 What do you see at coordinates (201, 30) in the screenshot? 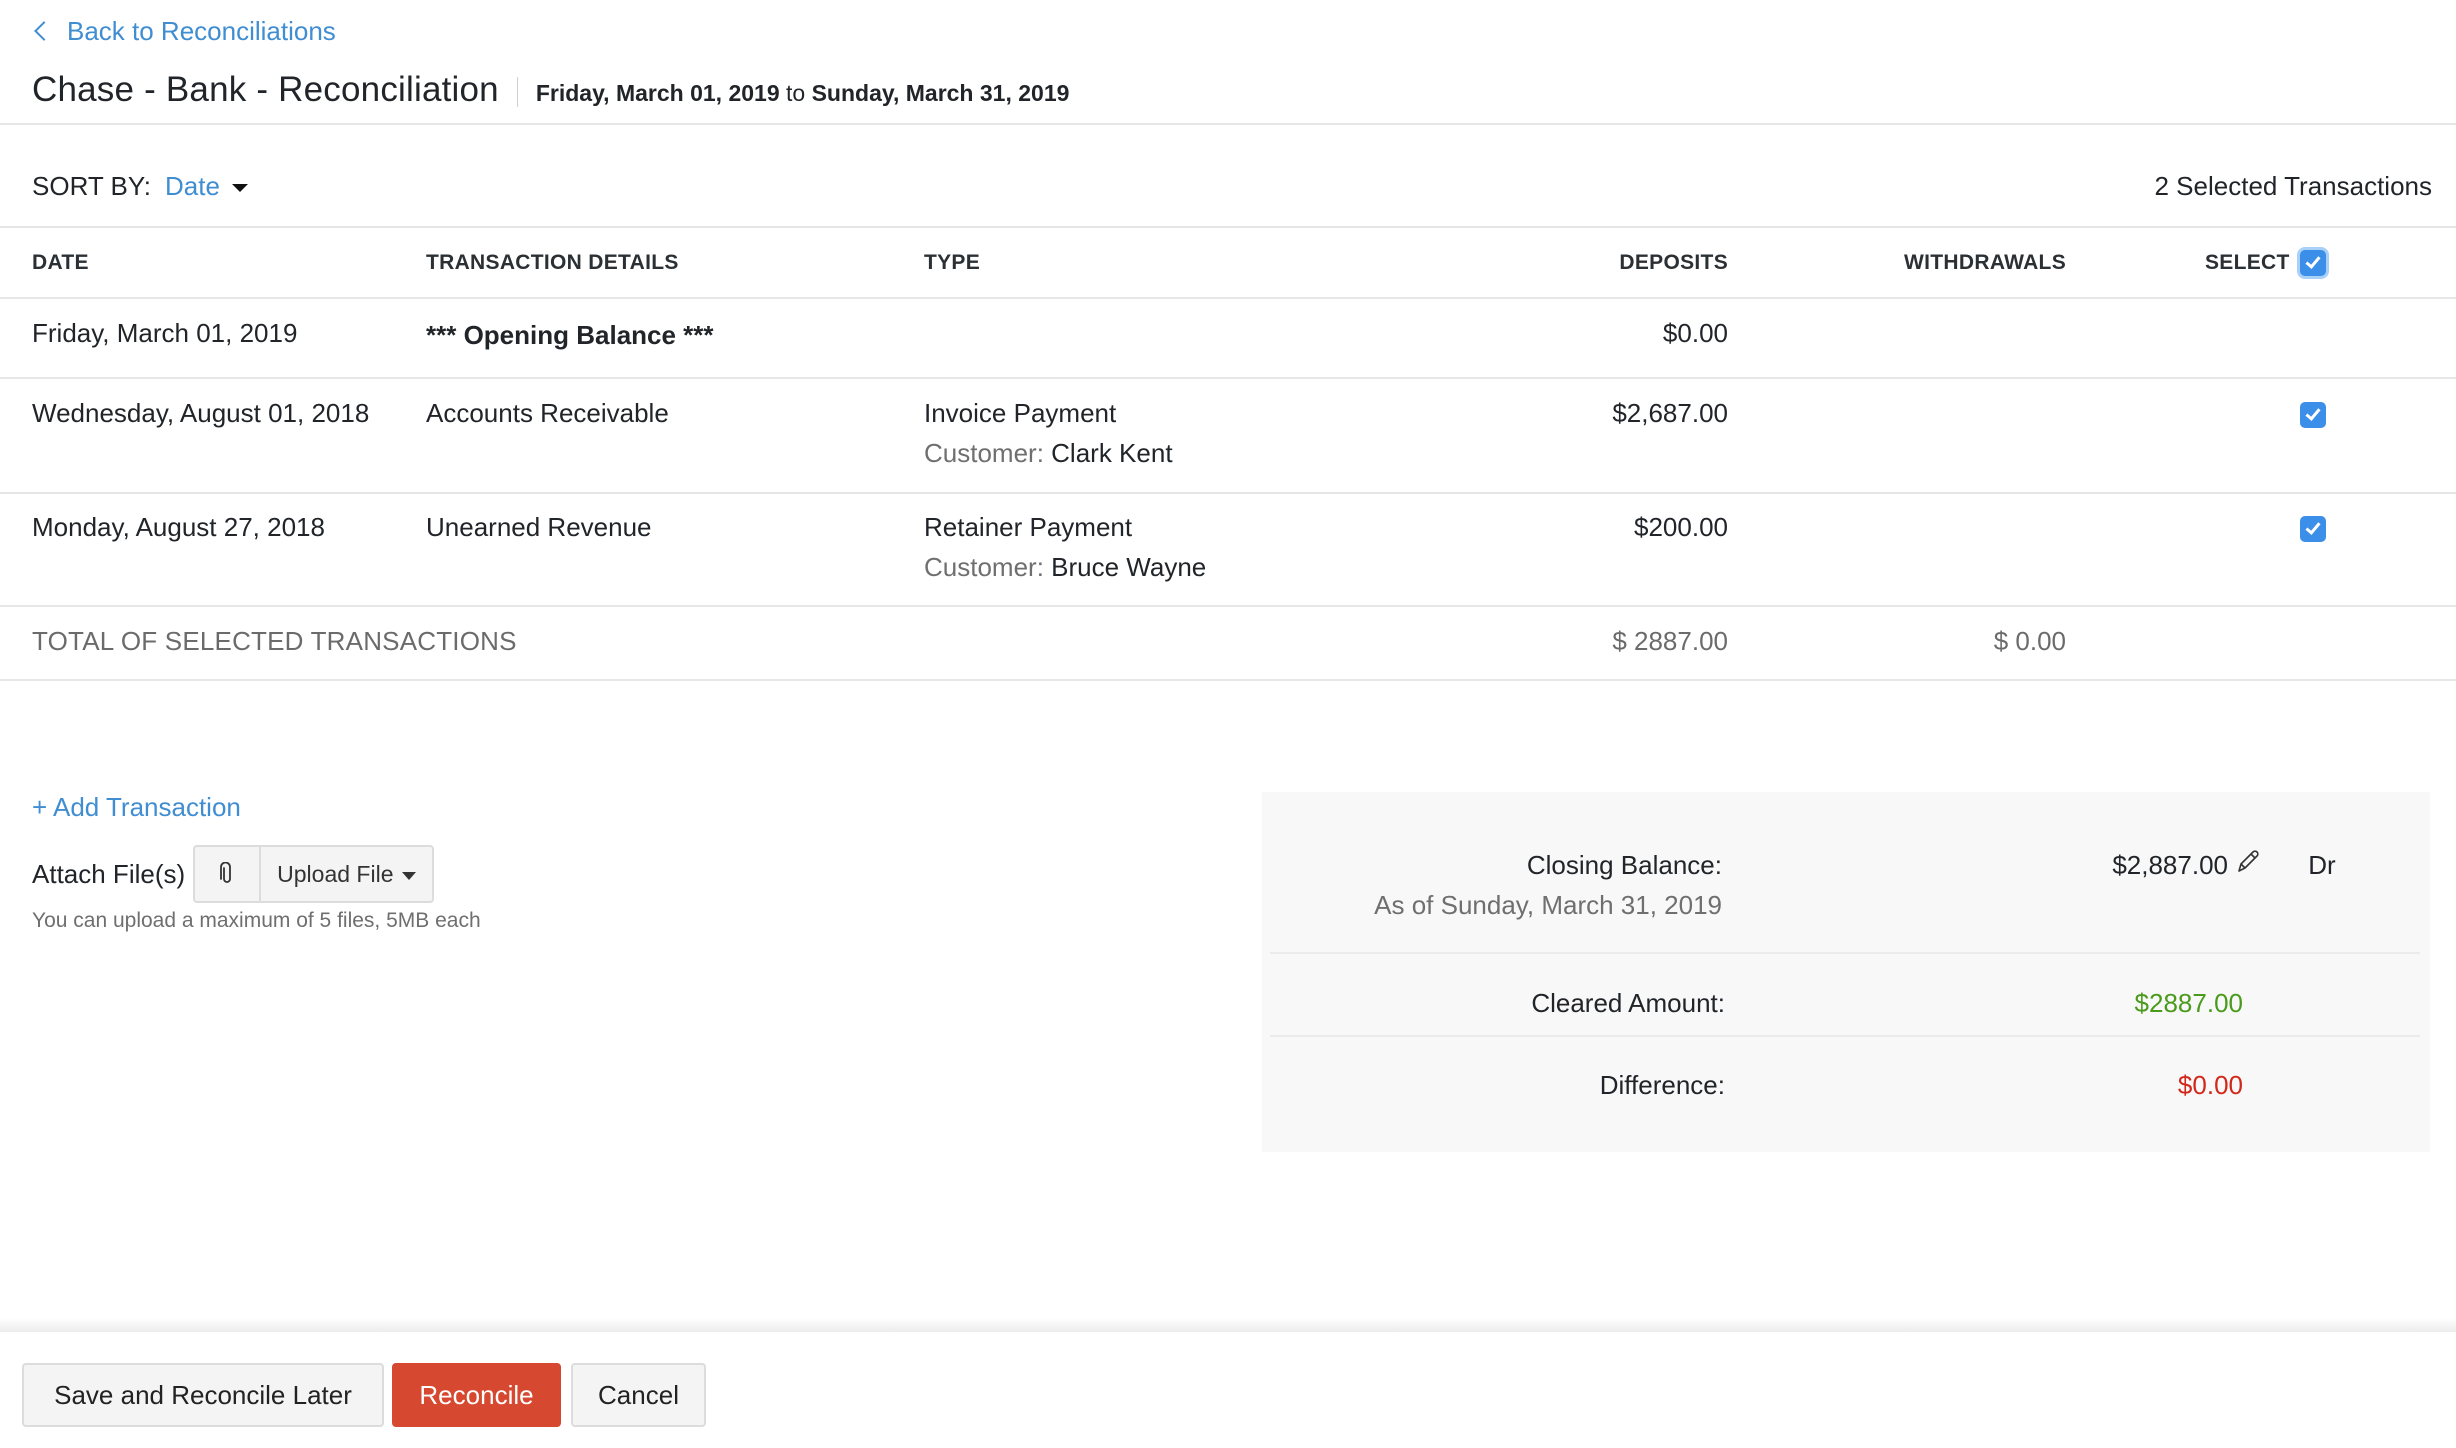
I see `back-link-label: Back to Reconciliations` at bounding box center [201, 30].